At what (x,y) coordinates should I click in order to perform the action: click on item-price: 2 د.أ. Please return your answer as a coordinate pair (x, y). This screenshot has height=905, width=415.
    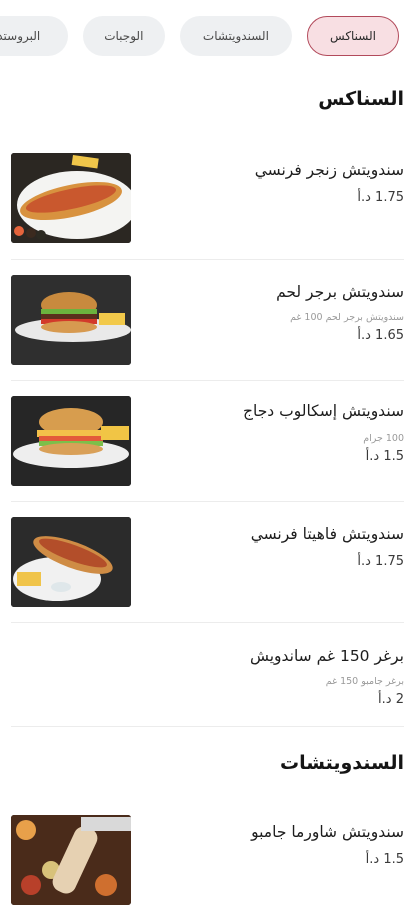
    Looking at the image, I should click on (391, 699).